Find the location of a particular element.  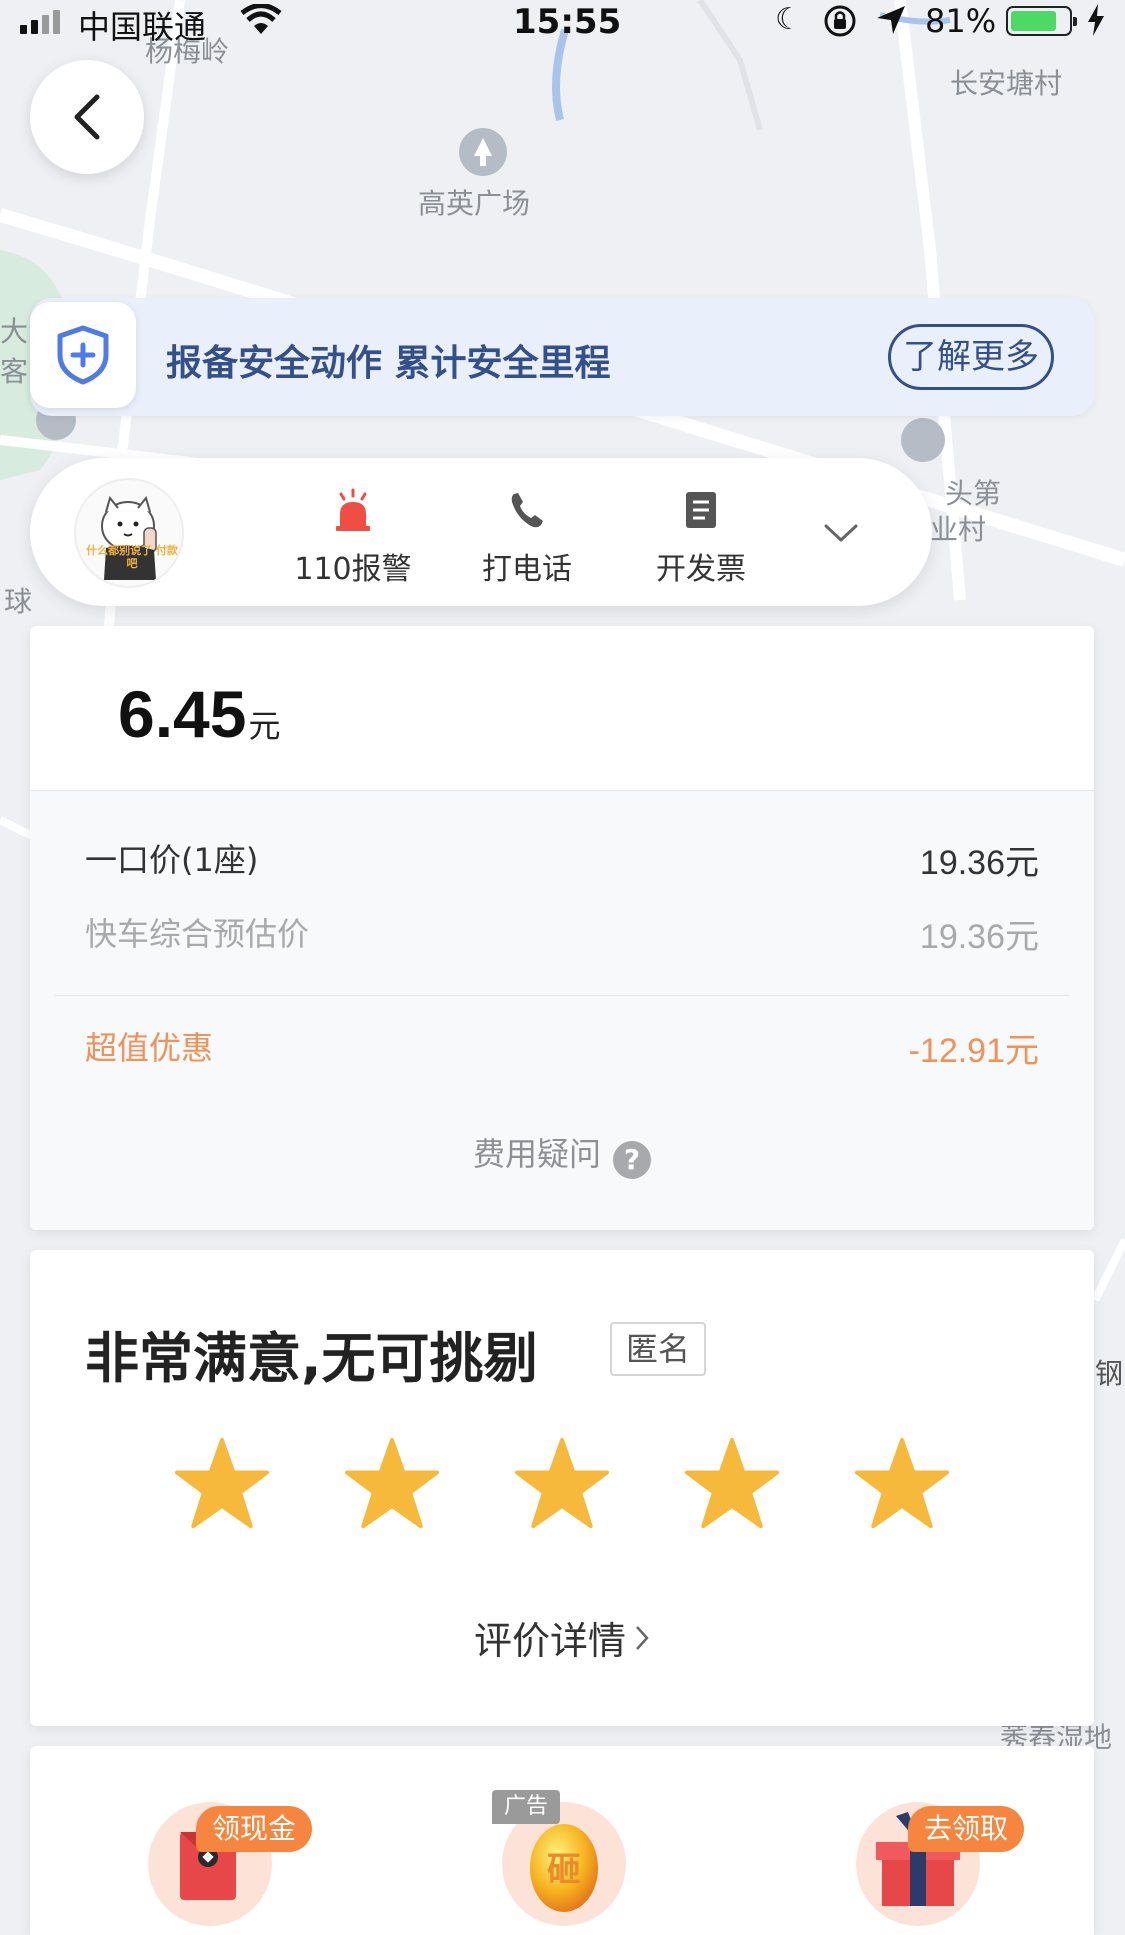

fixed-price-row: 一口价(1座) 19.36元 is located at coordinates (562, 860).